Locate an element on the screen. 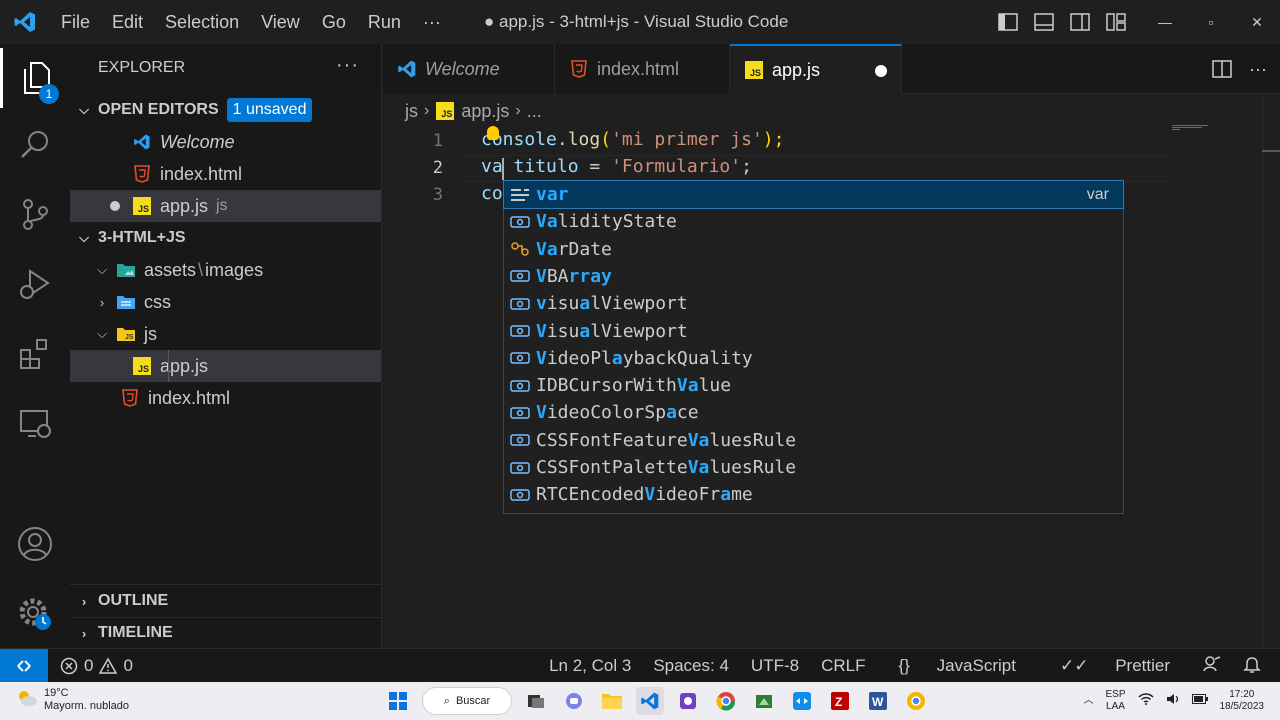 This screenshot has width=1280, height=720. suggestion-item: VideoColorSpace is located at coordinates (813, 412).